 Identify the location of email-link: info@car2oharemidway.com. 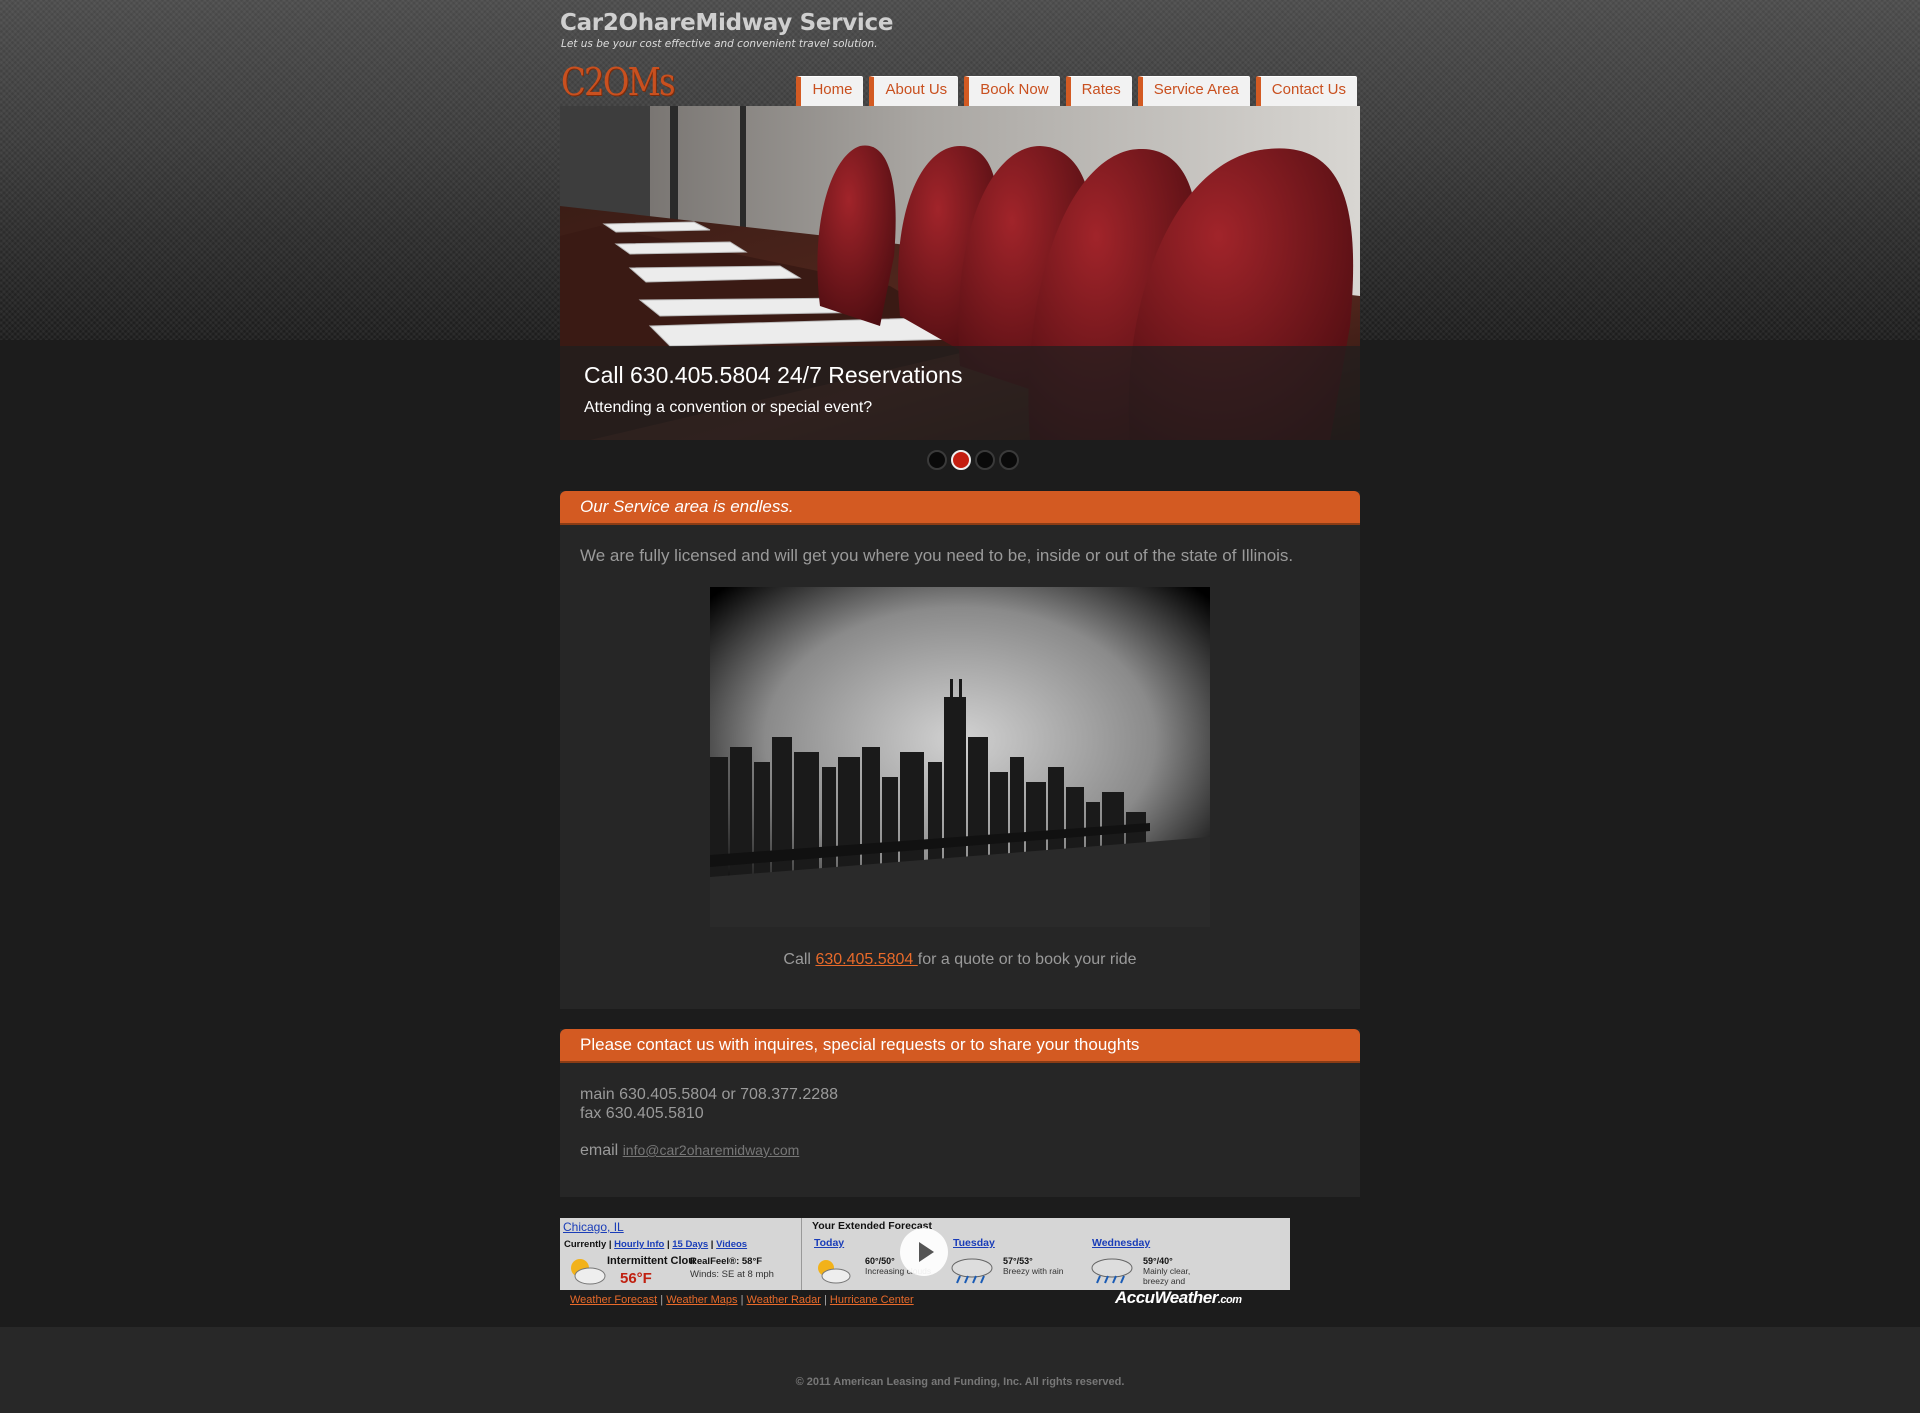
(711, 1150).